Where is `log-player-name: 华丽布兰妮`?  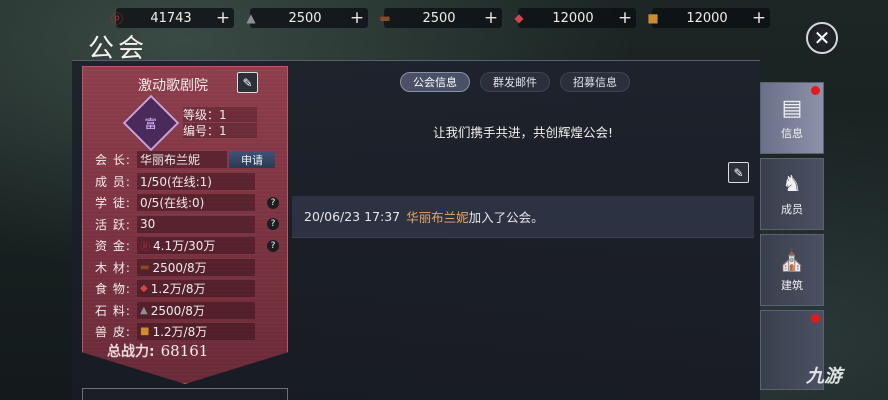 log-player-name: 华丽布兰妮 is located at coordinates (437, 216).